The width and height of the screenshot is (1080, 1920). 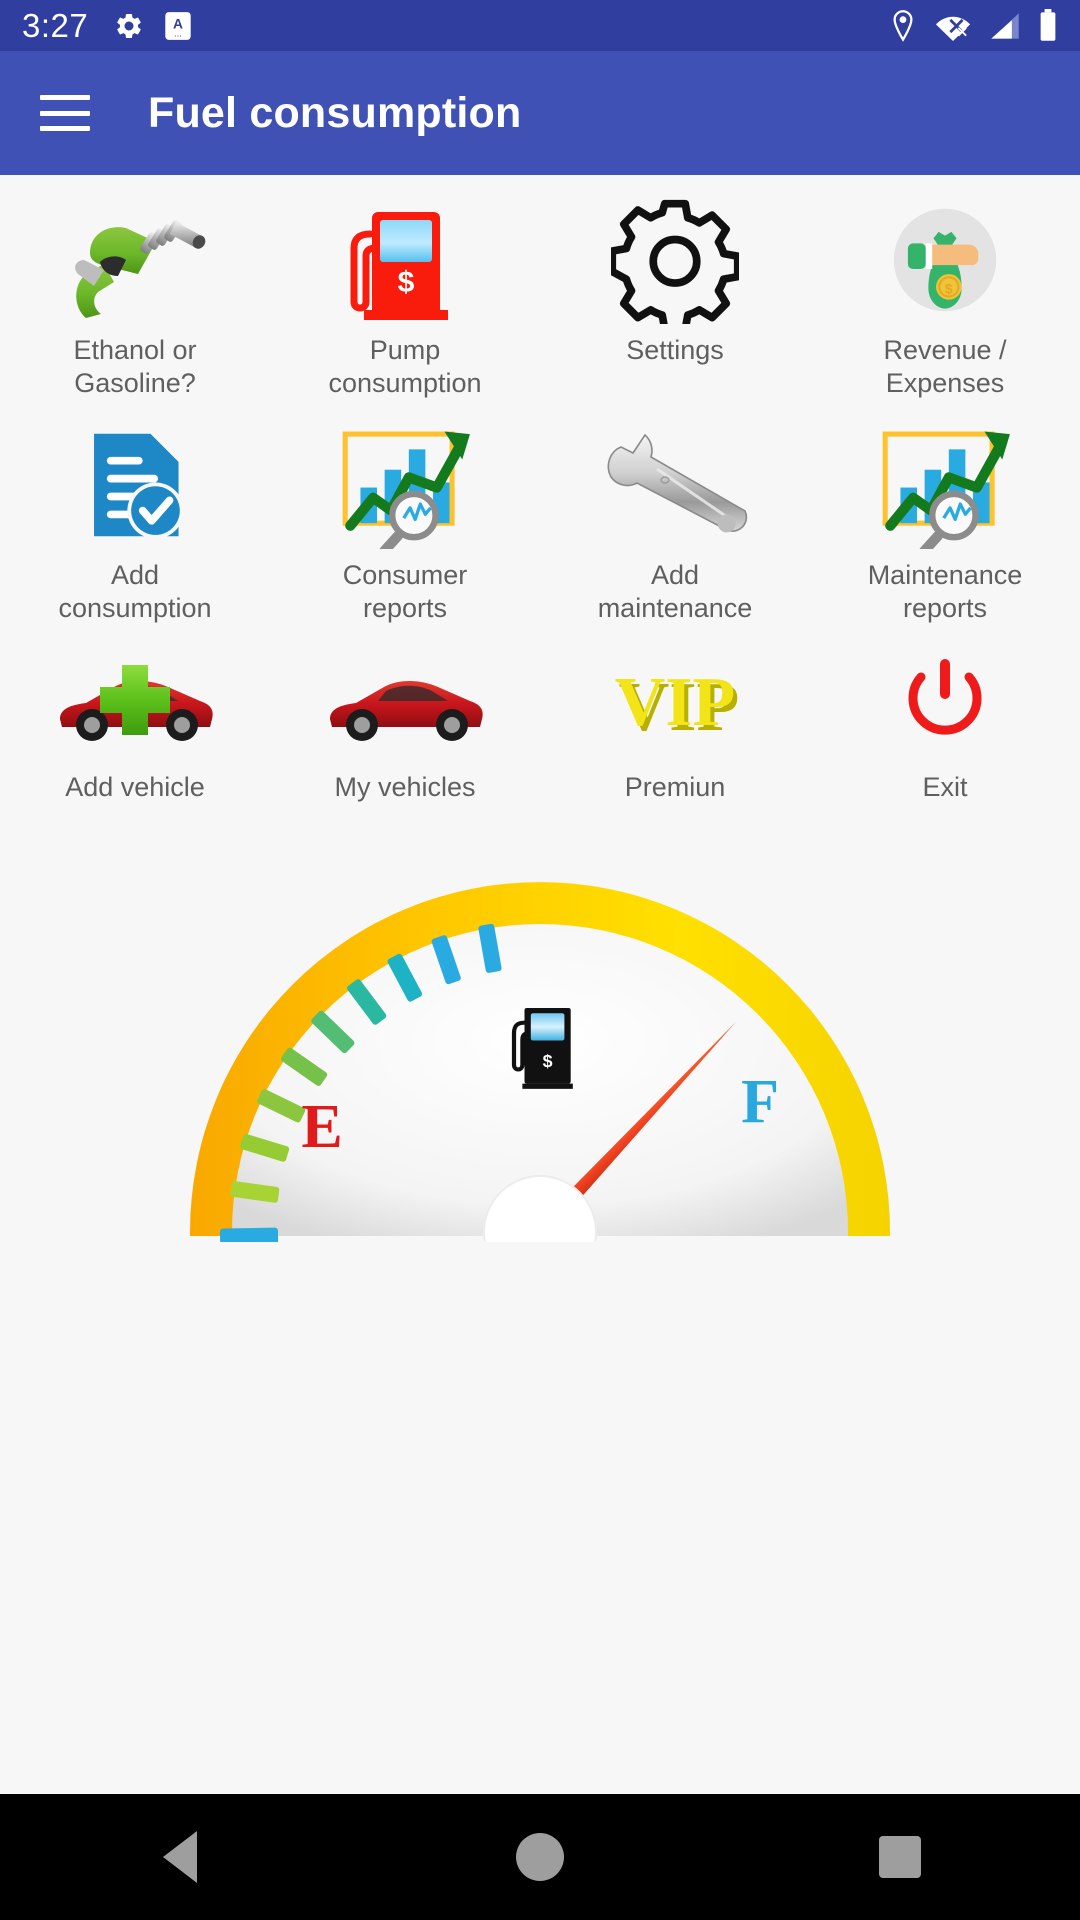 What do you see at coordinates (135, 366) in the screenshot?
I see `menu-item-label: Ethanol or Gasoline?` at bounding box center [135, 366].